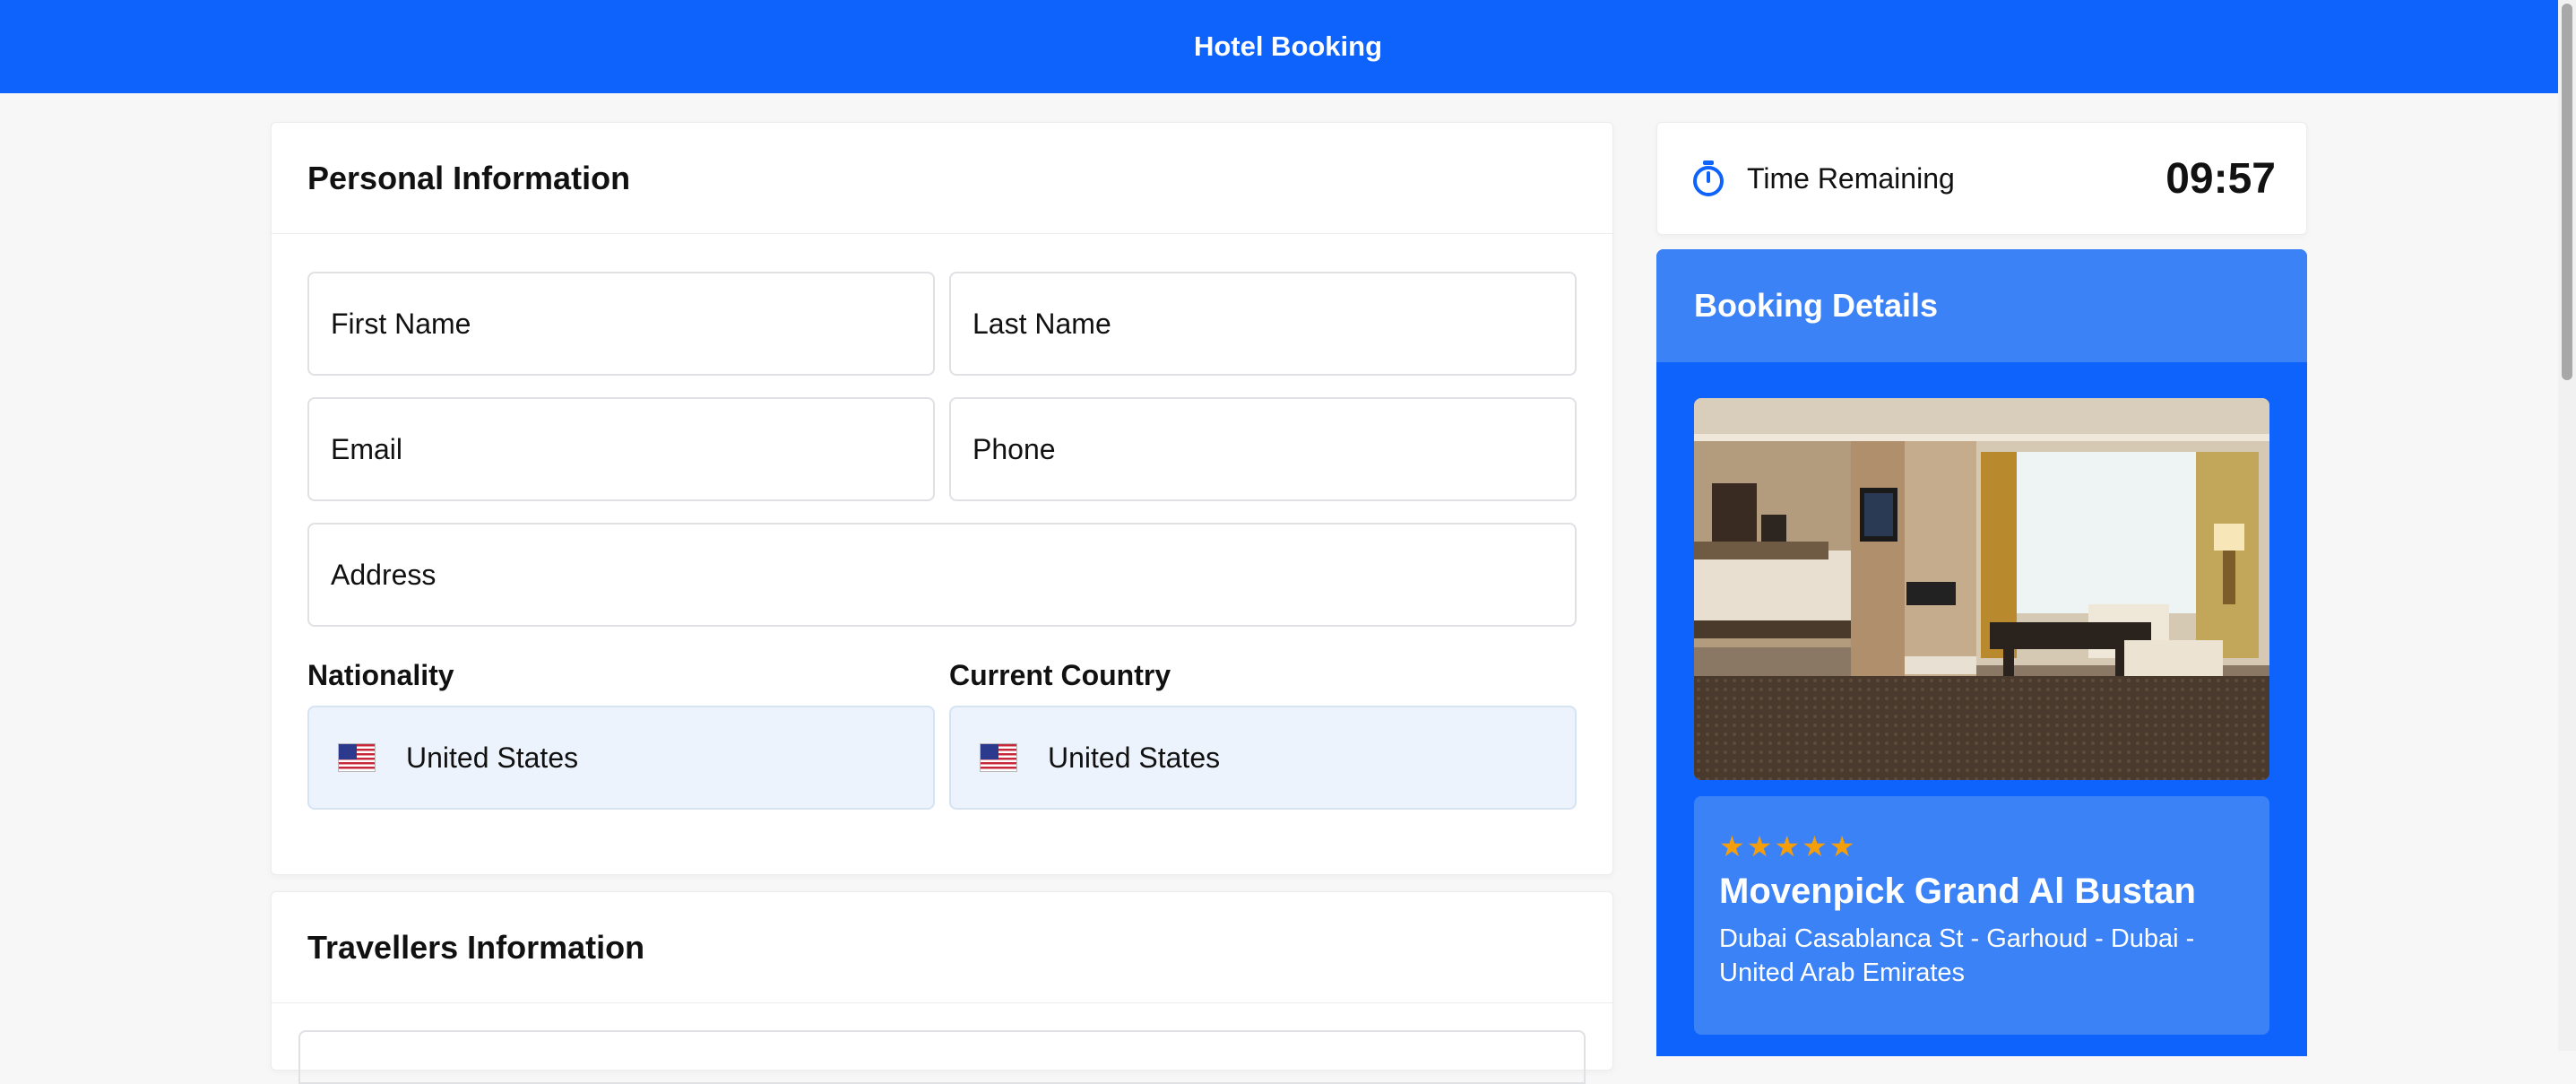  Describe the element at coordinates (1981, 305) in the screenshot. I see `booking-details-header: Booking Details` at that location.